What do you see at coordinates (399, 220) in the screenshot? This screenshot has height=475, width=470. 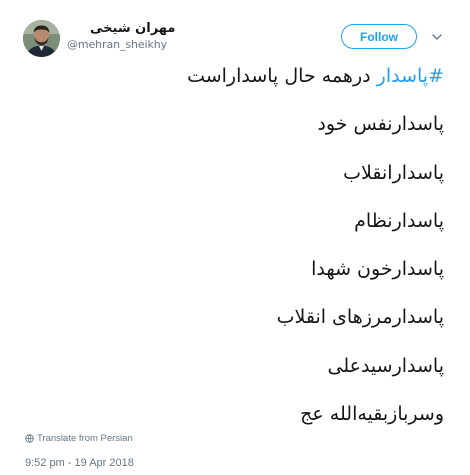 I see `tweet-line: پاسدارنظام` at bounding box center [399, 220].